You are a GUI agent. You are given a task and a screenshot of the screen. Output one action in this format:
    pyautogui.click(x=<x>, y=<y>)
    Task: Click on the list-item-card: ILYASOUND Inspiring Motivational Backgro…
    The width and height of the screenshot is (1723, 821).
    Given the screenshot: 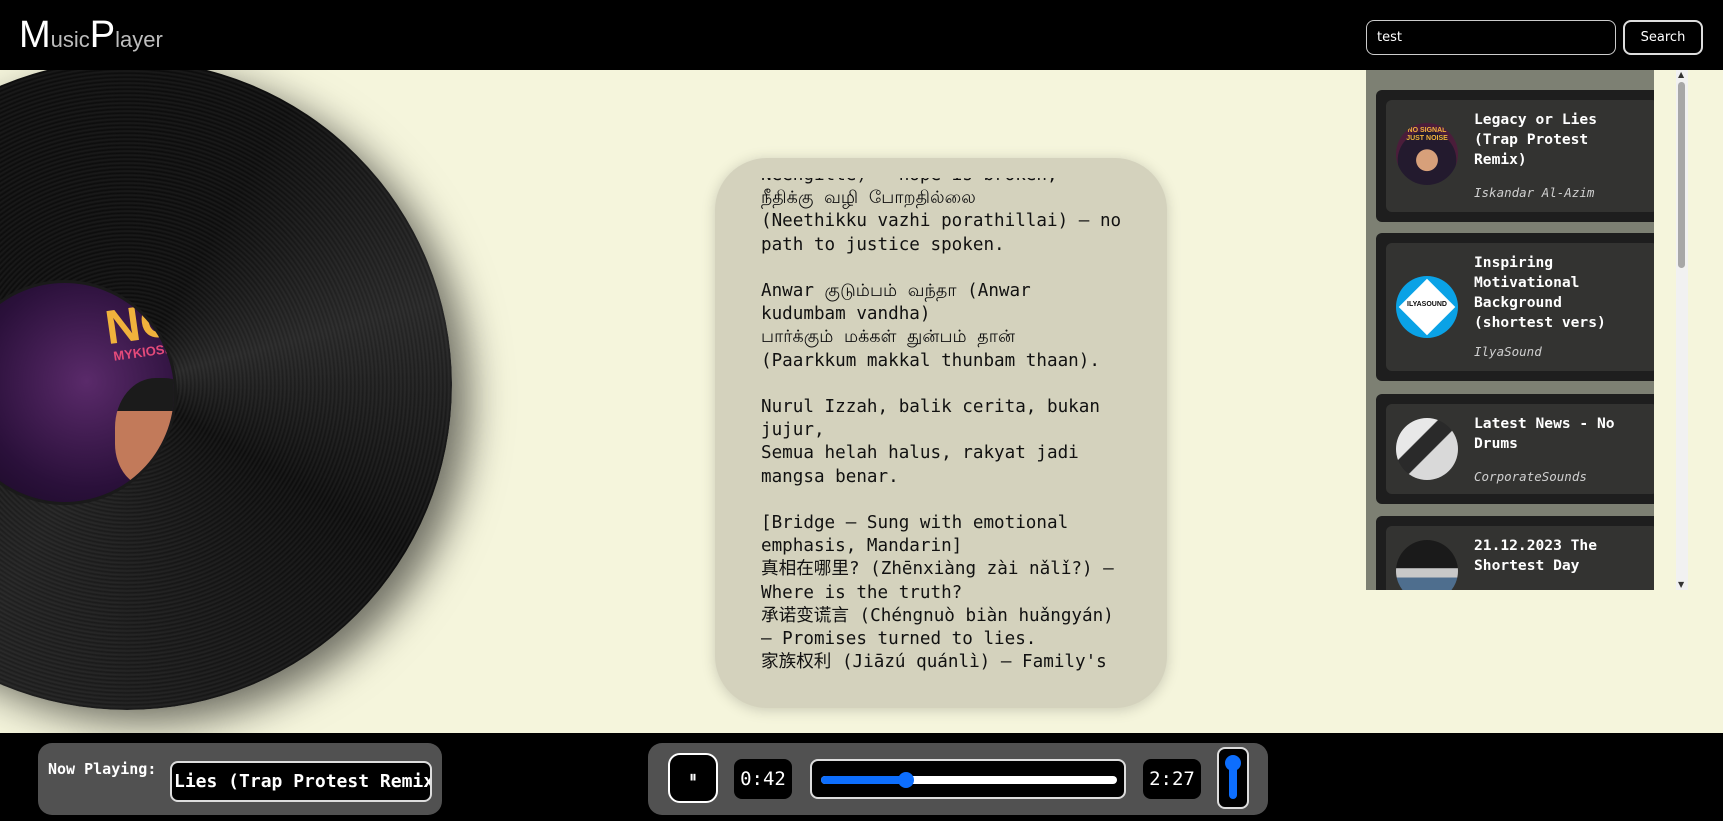 What is the action you would take?
    pyautogui.click(x=1520, y=307)
    